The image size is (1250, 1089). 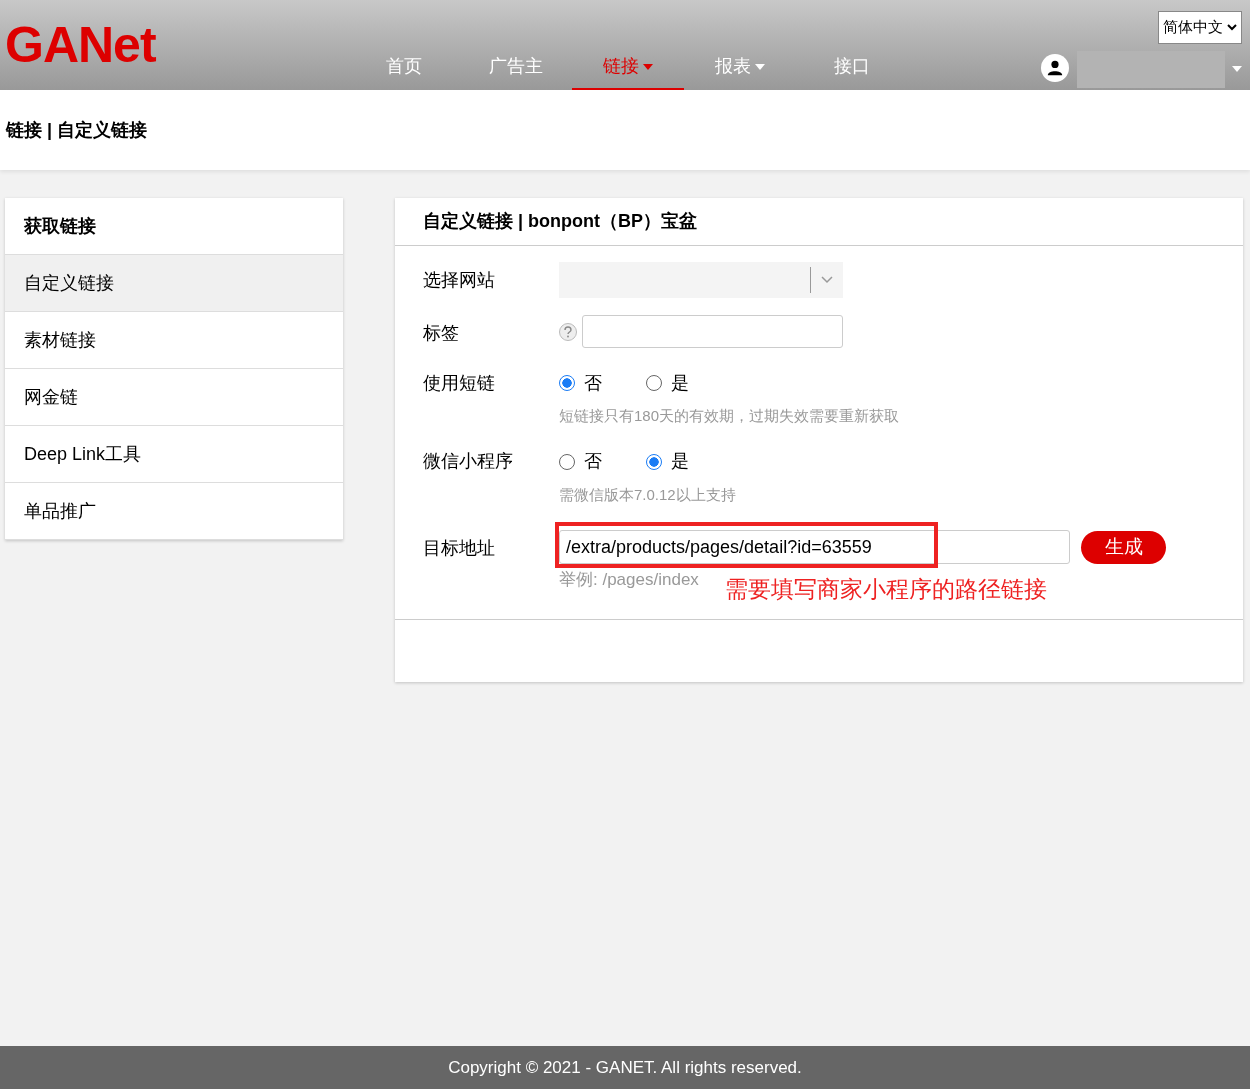 What do you see at coordinates (441, 333) in the screenshot?
I see `field-label: 标签` at bounding box center [441, 333].